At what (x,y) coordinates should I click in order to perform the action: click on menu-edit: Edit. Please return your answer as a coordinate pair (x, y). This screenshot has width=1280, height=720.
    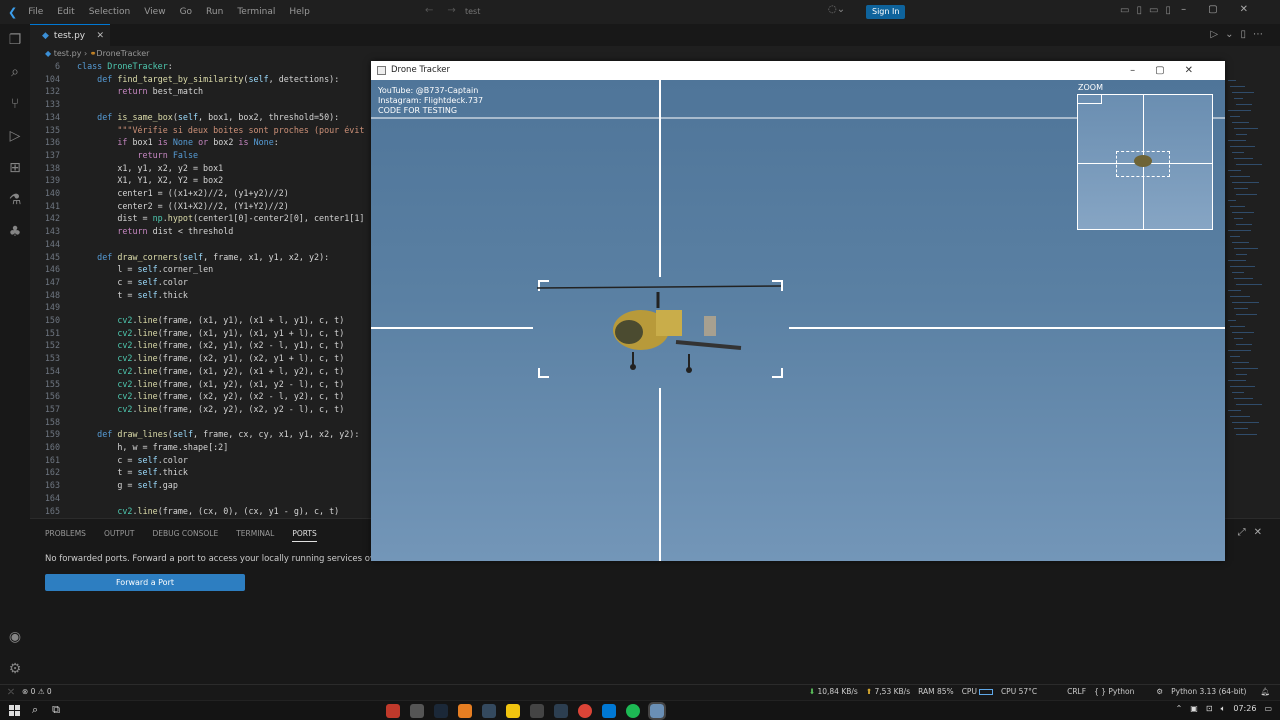
    Looking at the image, I should click on (65, 12).